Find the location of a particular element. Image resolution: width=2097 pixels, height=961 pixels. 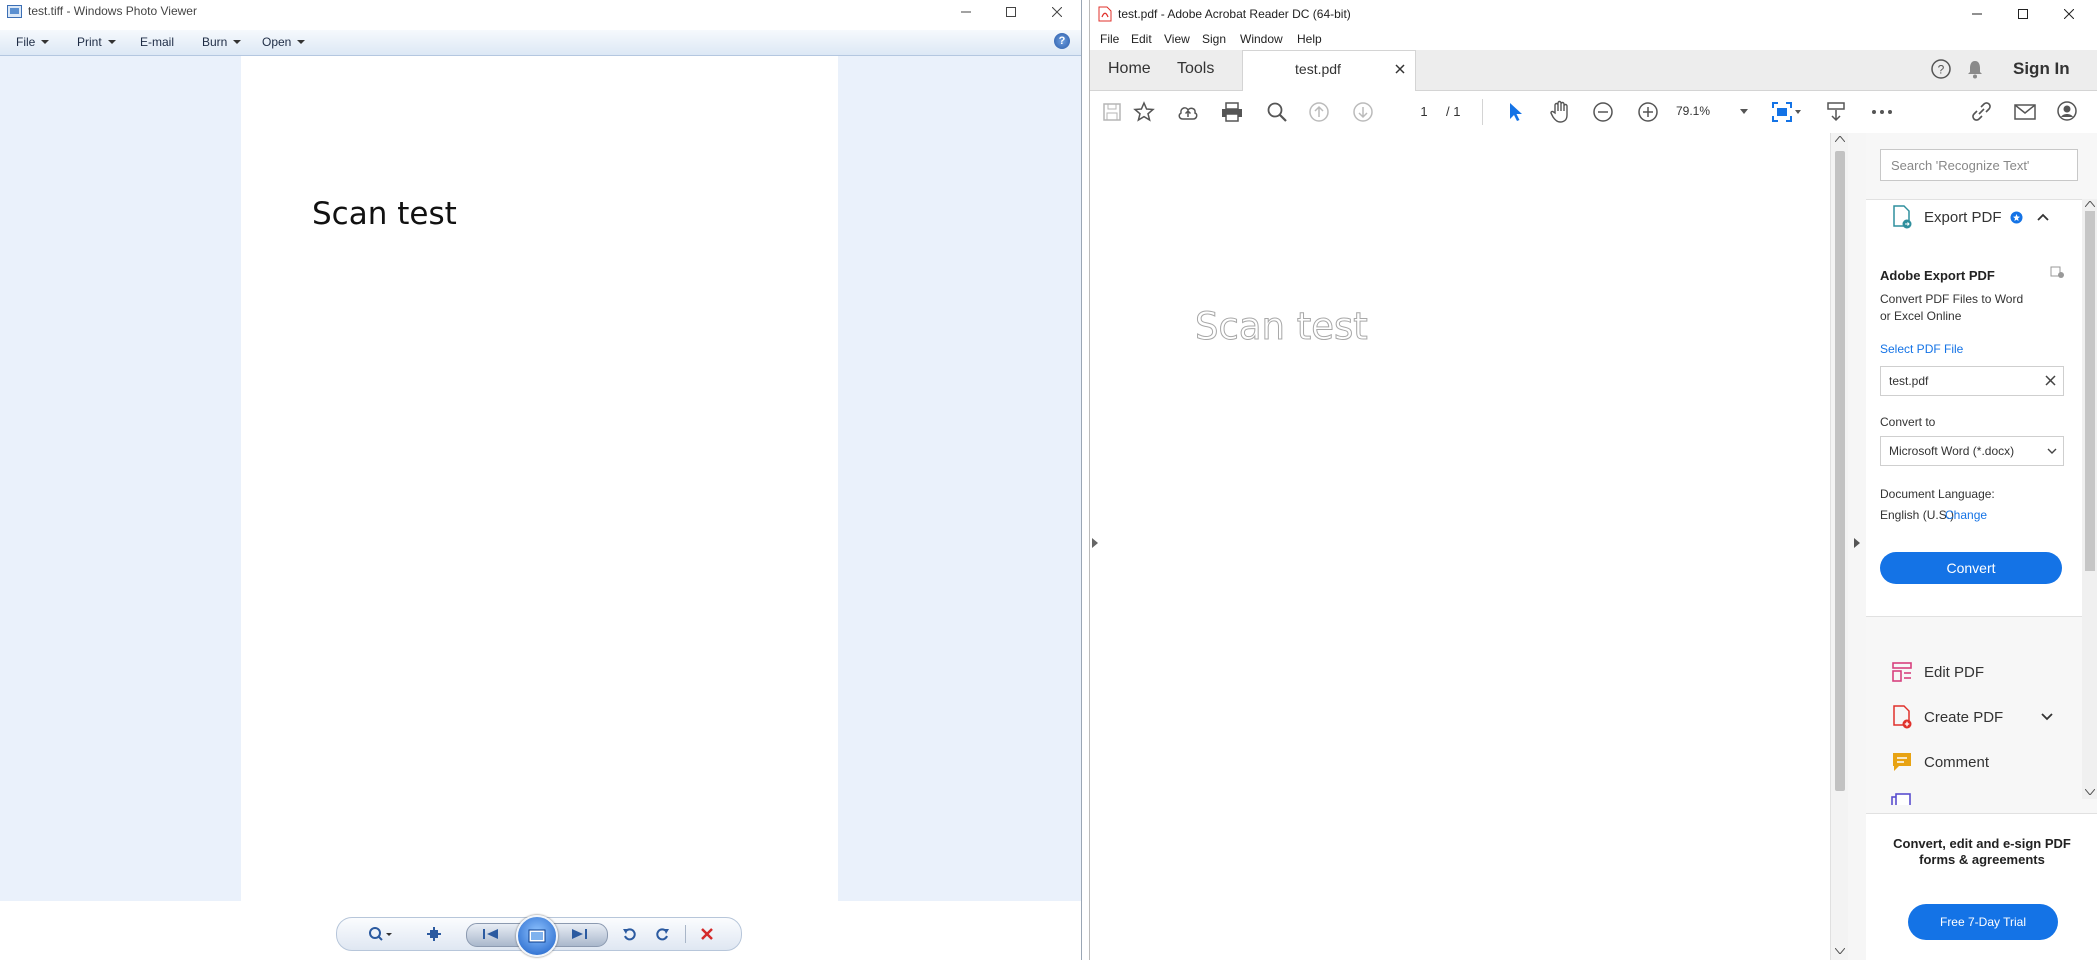

convert-to-label: Convert to is located at coordinates (1908, 422).